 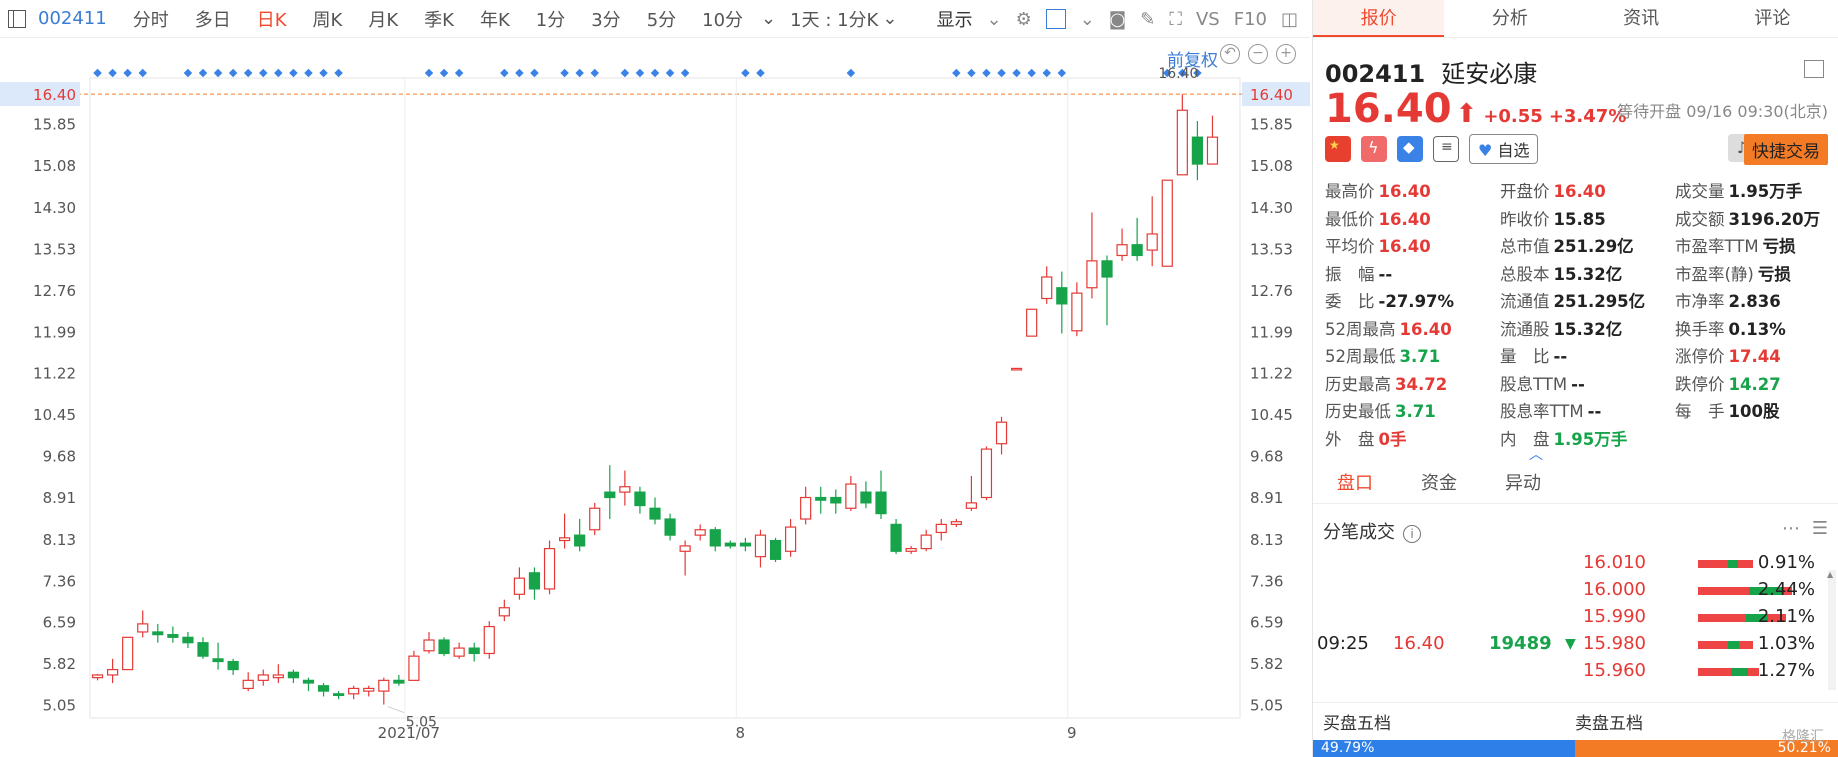 What do you see at coordinates (1175, 19) in the screenshot?
I see `fullscreen-icon: ⛶` at bounding box center [1175, 19].